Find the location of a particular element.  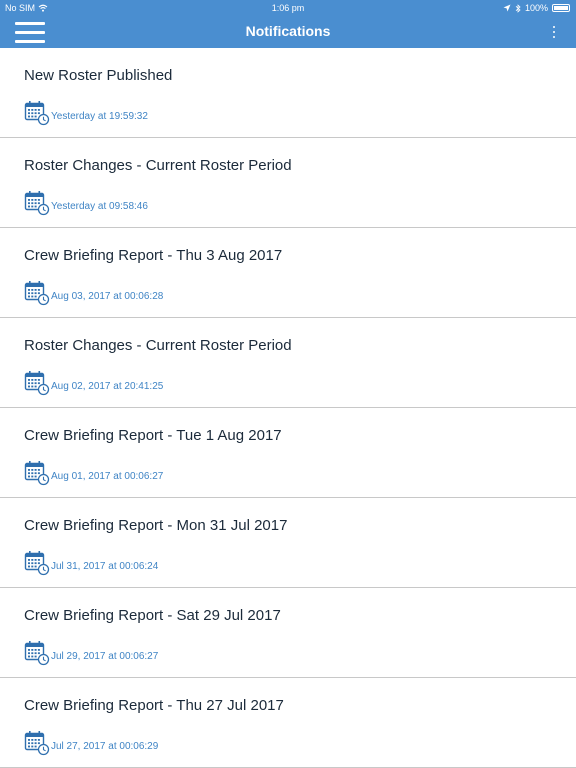

notification-meta: Aug 01, 2017 at 00:06:27 is located at coordinates (93, 473).